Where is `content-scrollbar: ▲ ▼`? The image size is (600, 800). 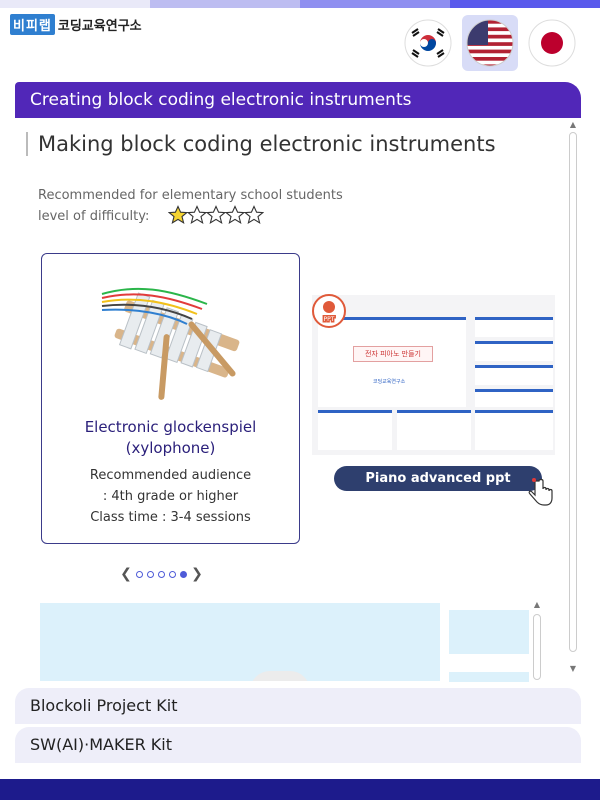 content-scrollbar: ▲ ▼ is located at coordinates (573, 400).